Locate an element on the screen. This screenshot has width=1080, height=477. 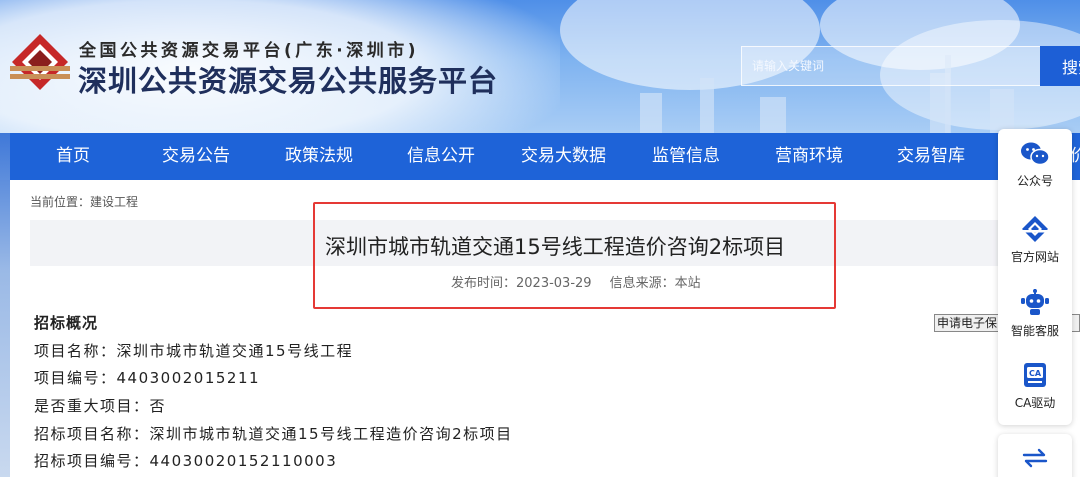
highlight-annotation-box is located at coordinates (574, 255).